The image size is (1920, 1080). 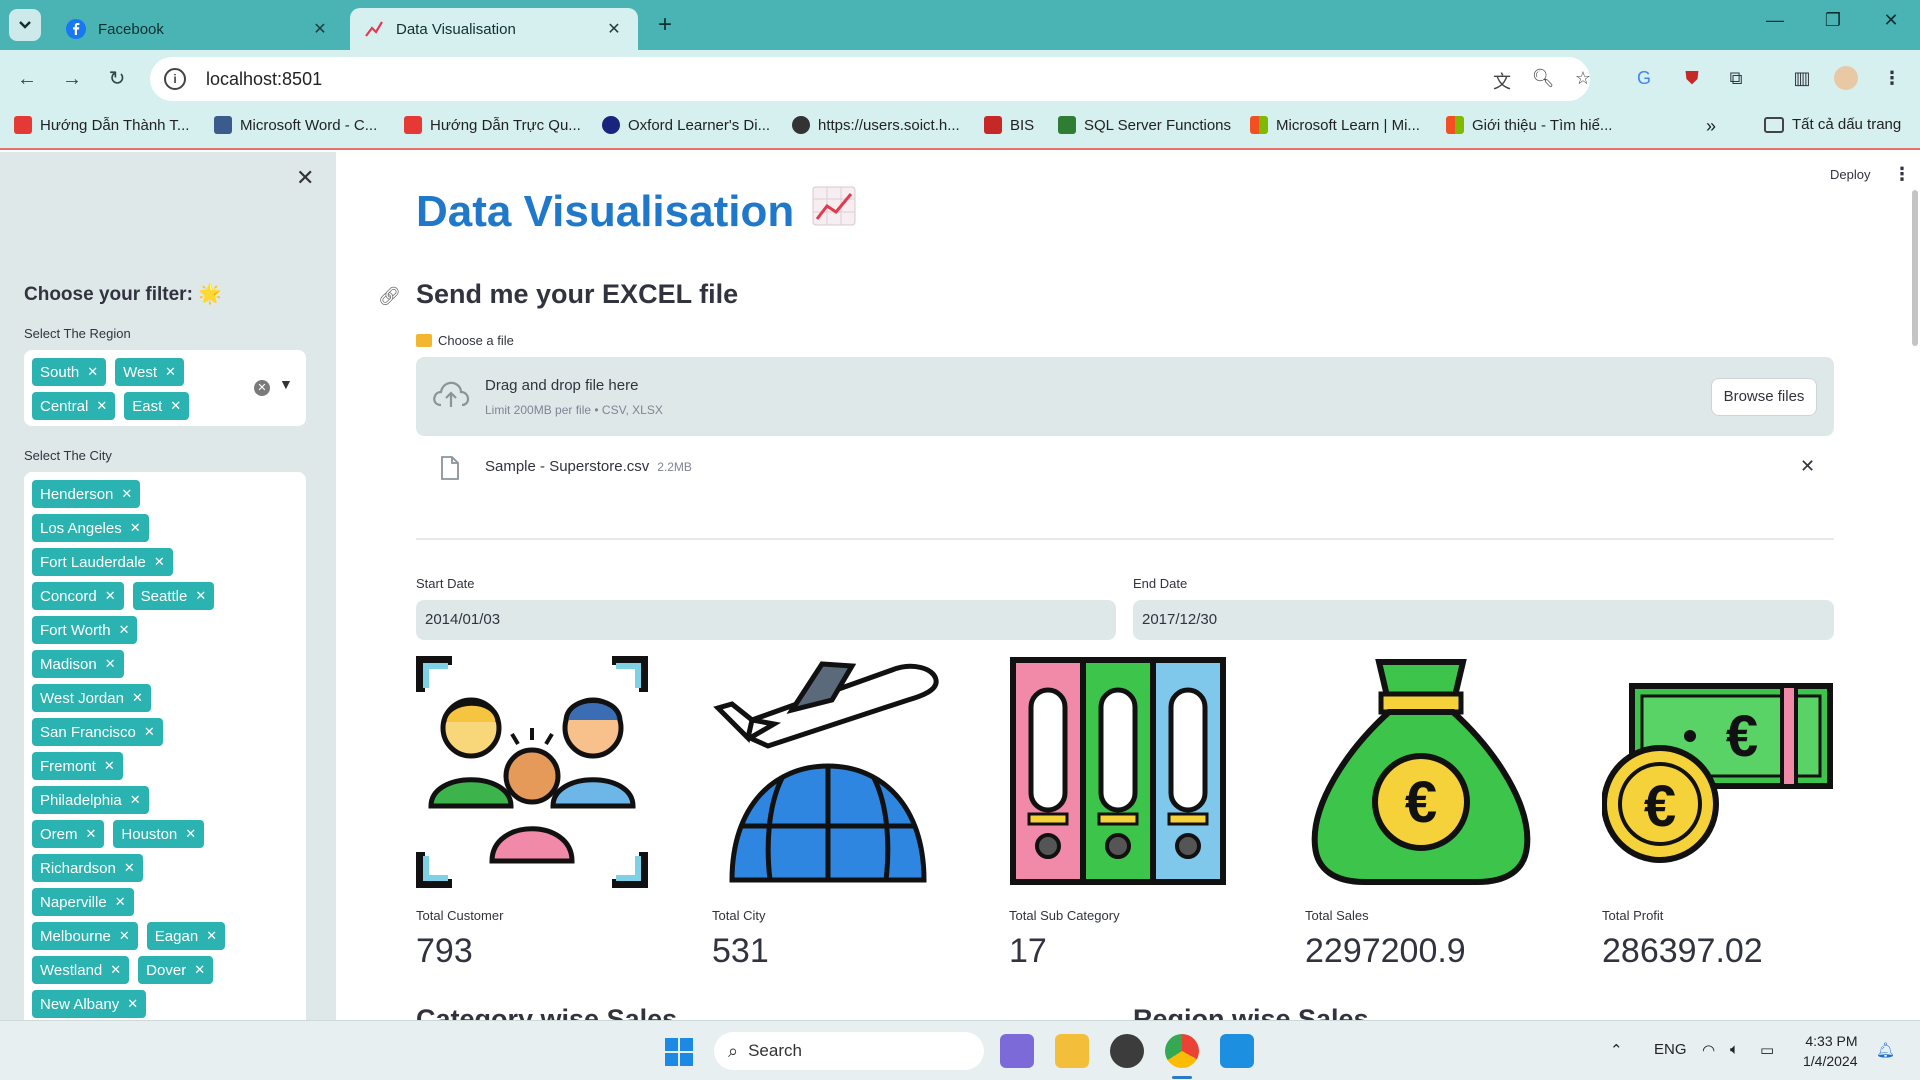 I want to click on city-chip: Richardson ✕, so click(x=87, y=868).